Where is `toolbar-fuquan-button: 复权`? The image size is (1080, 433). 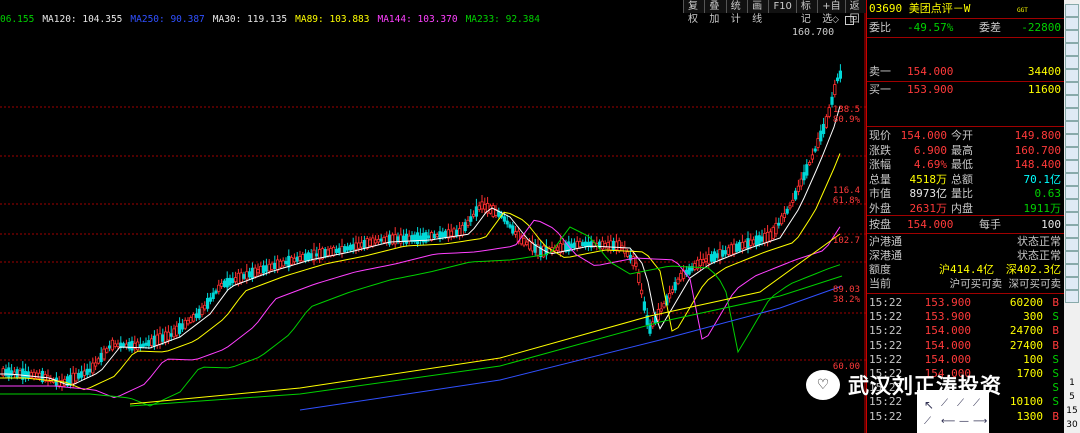 toolbar-fuquan-button: 复权 is located at coordinates (694, 12).